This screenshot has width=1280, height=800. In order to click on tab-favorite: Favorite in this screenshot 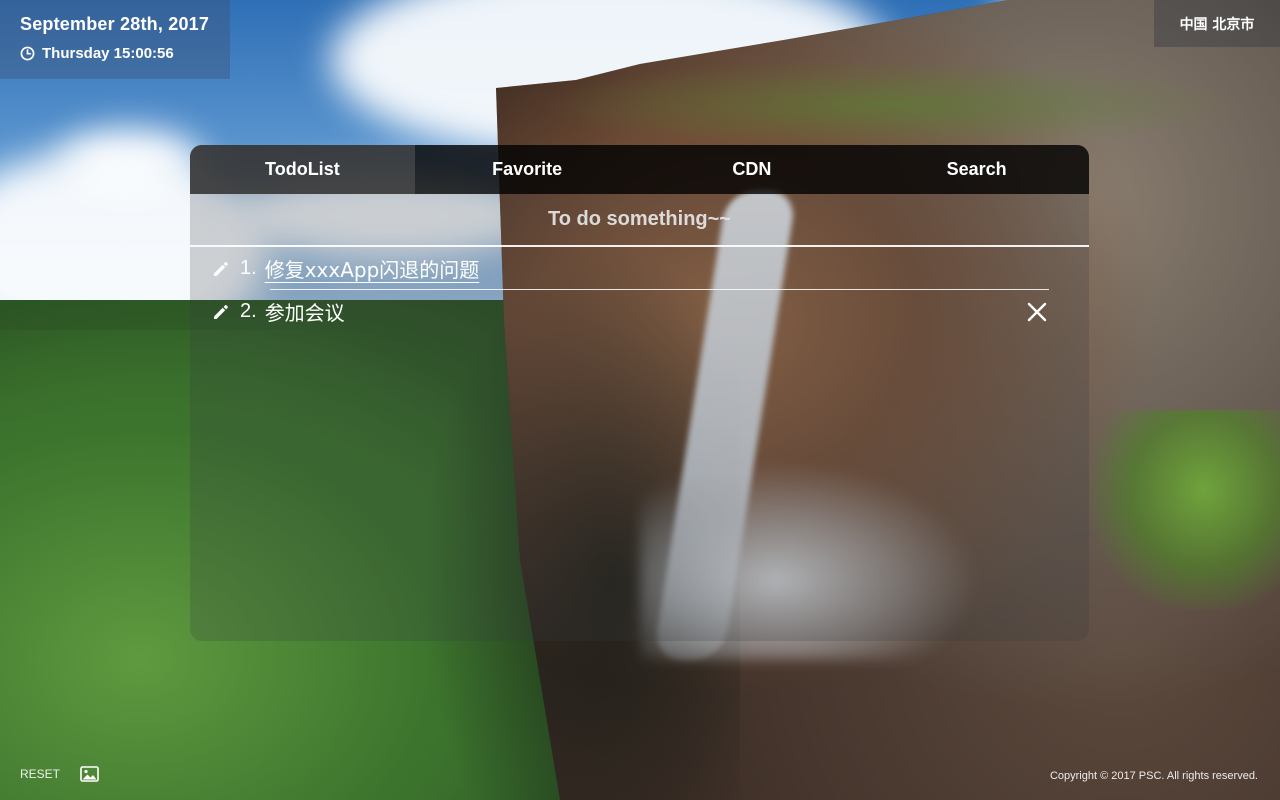, I will do `click(527, 169)`.